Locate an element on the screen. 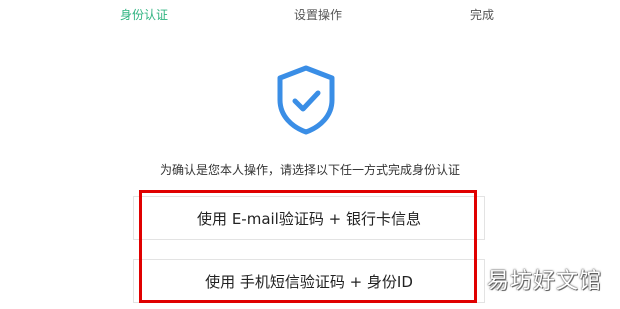  shield-check-icon is located at coordinates (306, 100).